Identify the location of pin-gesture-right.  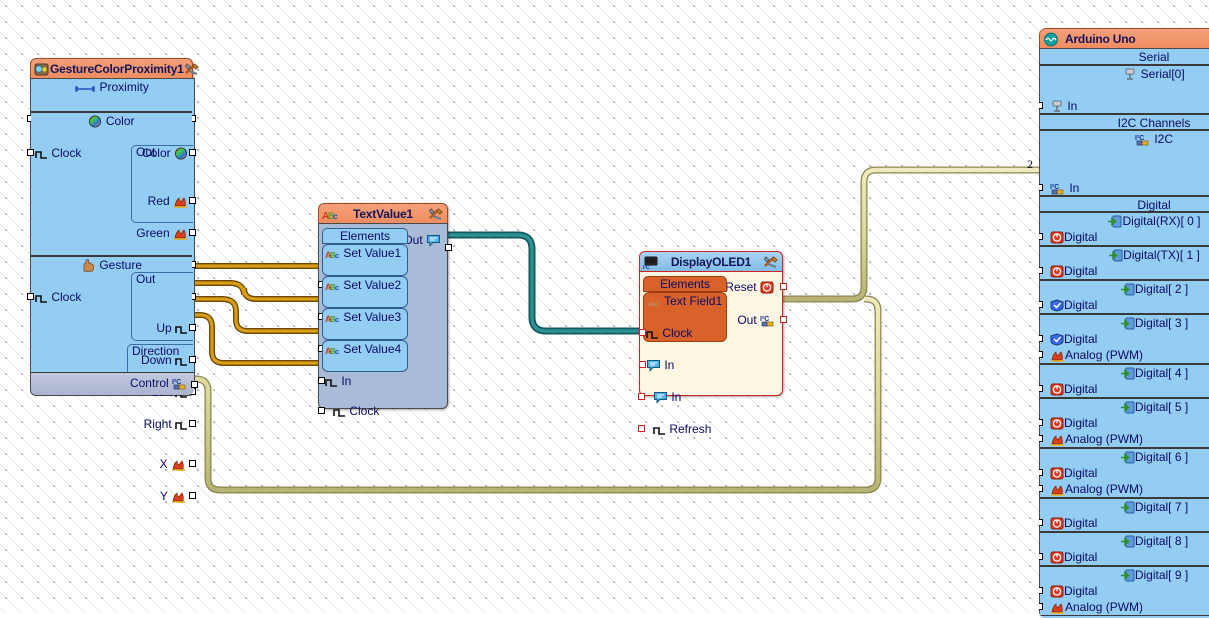
(192, 423).